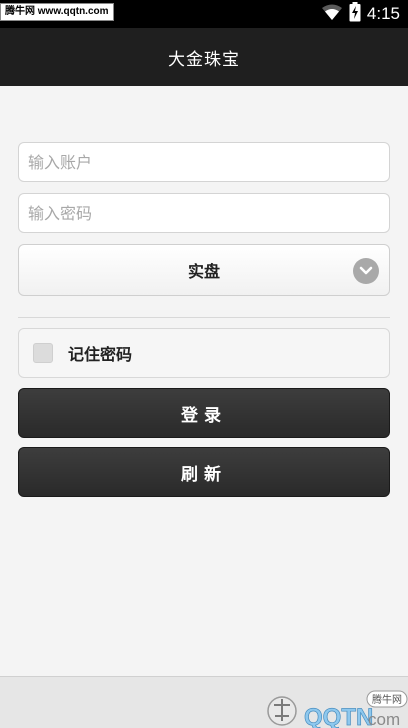 This screenshot has width=408, height=728. What do you see at coordinates (204, 353) in the screenshot?
I see `remember-password-row: 记住密码` at bounding box center [204, 353].